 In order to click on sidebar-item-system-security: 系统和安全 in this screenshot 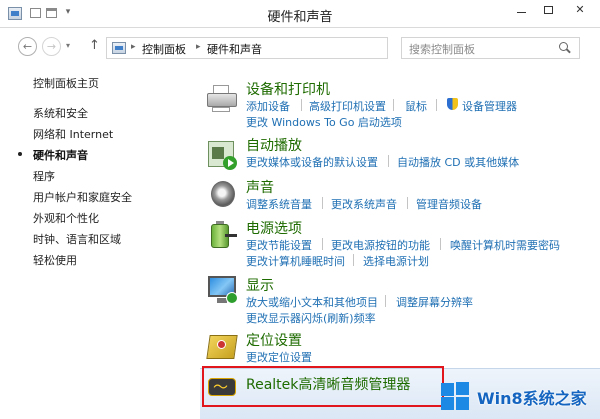, I will do `click(60, 113)`.